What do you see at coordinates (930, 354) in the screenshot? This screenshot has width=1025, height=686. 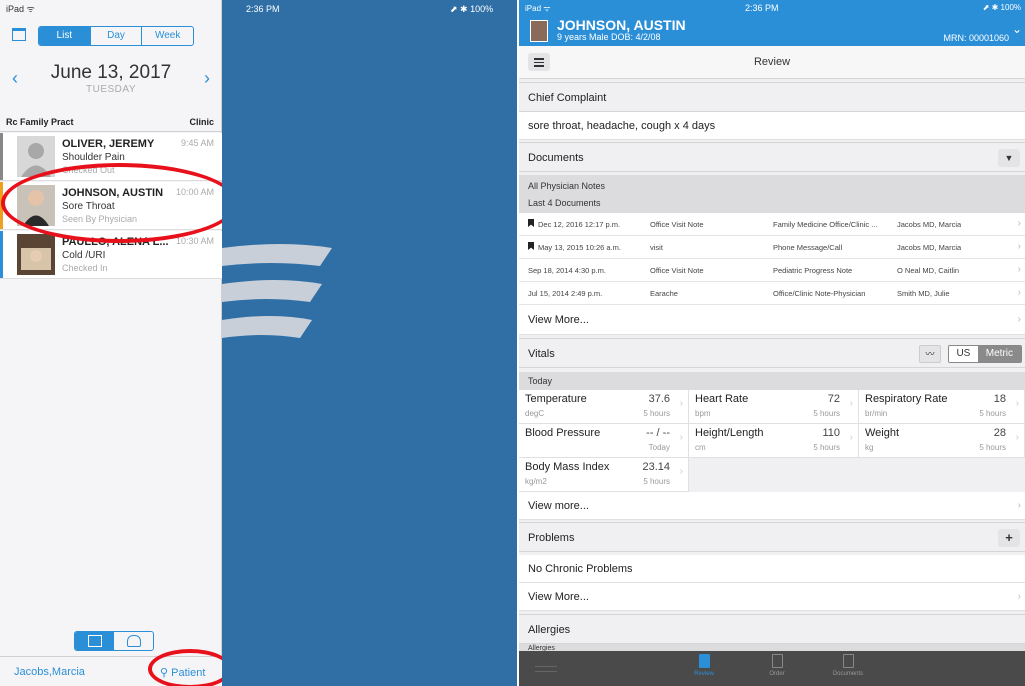 I see `trend-graph-button: 〰` at bounding box center [930, 354].